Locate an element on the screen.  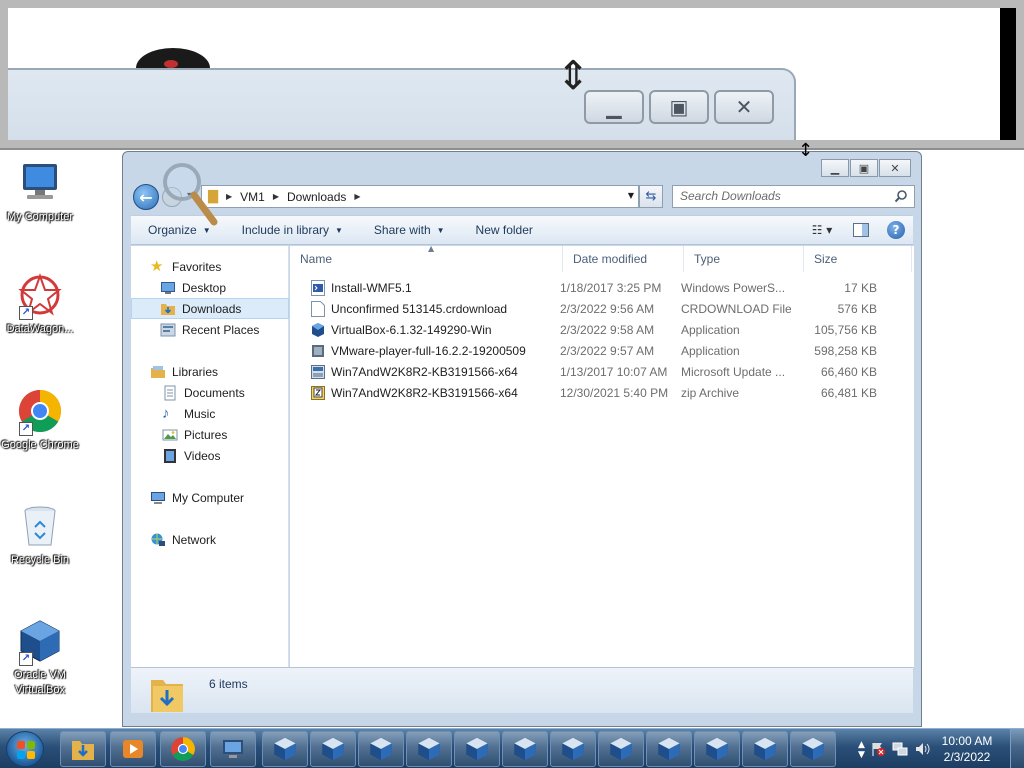
taskbar-media-player is located at coordinates (133, 749).